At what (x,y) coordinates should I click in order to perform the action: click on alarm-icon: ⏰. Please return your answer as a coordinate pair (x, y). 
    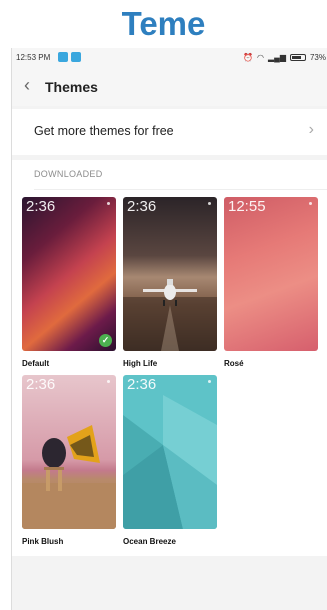
    Looking at the image, I should click on (248, 57).